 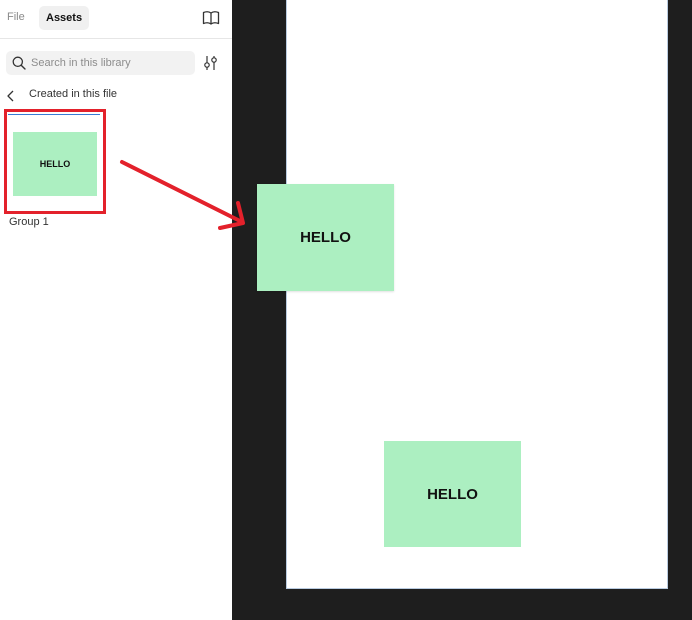 What do you see at coordinates (111, 63) in the screenshot?
I see `search-input` at bounding box center [111, 63].